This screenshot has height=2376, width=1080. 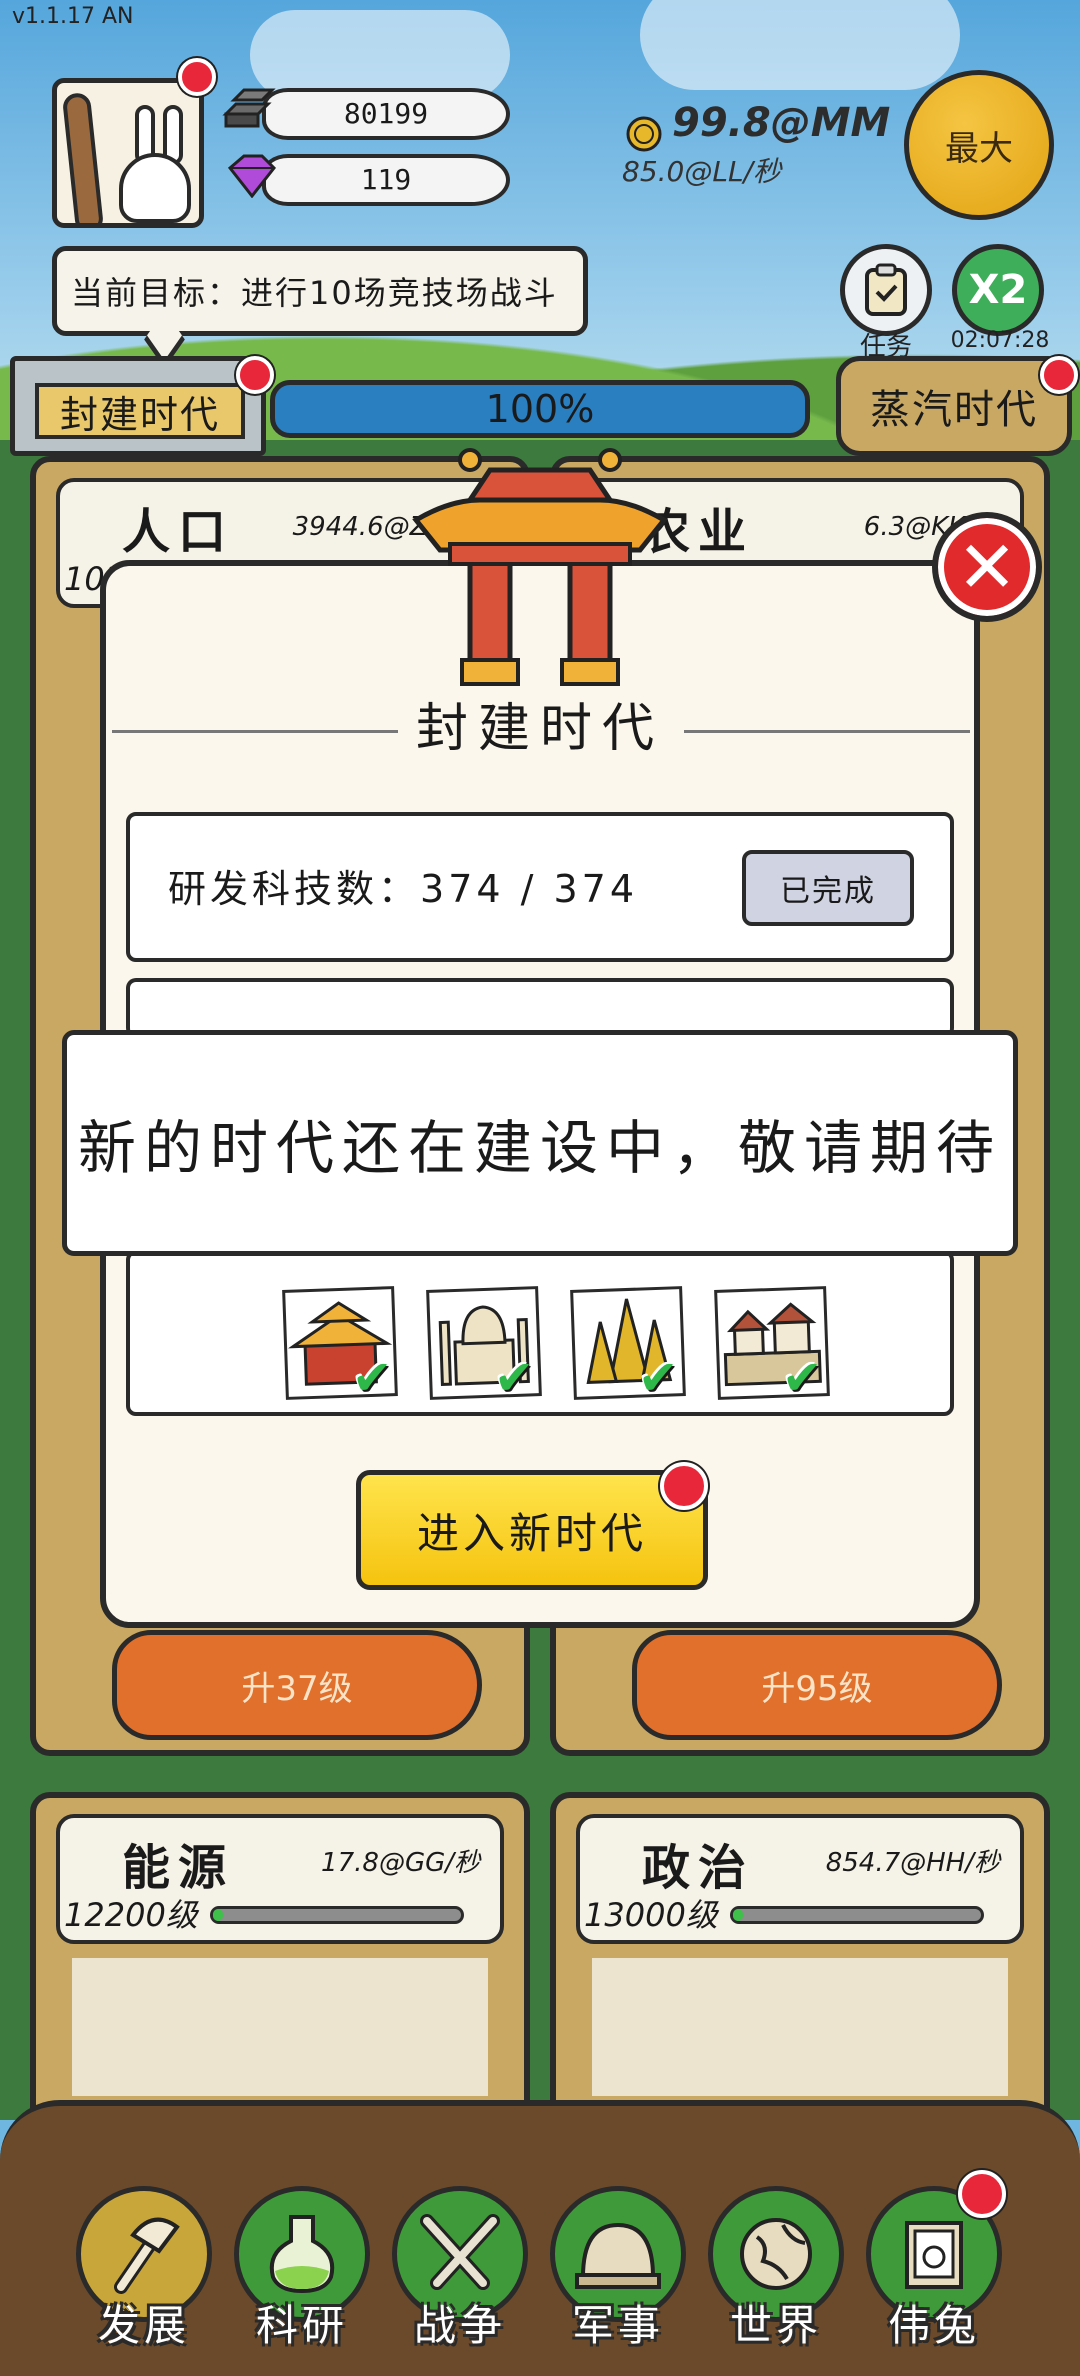 What do you see at coordinates (800, 2027) in the screenshot?
I see `politics-illustration` at bounding box center [800, 2027].